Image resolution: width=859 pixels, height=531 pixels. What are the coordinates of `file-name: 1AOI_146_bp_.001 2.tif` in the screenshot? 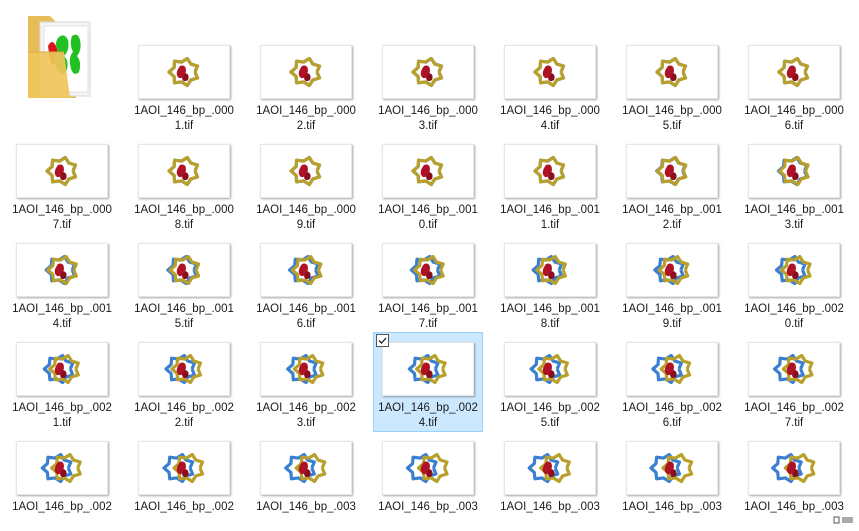 It's located at (672, 218).